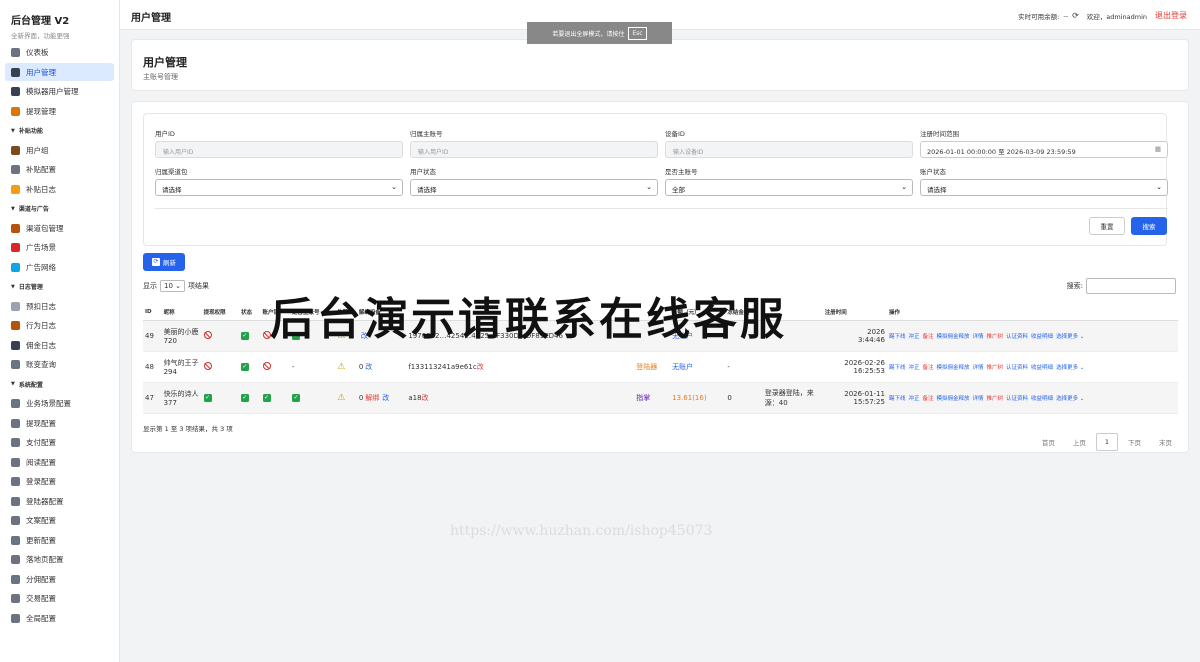  What do you see at coordinates (368, 367) in the screenshot?
I see `unbind-op-link: 改` at bounding box center [368, 367].